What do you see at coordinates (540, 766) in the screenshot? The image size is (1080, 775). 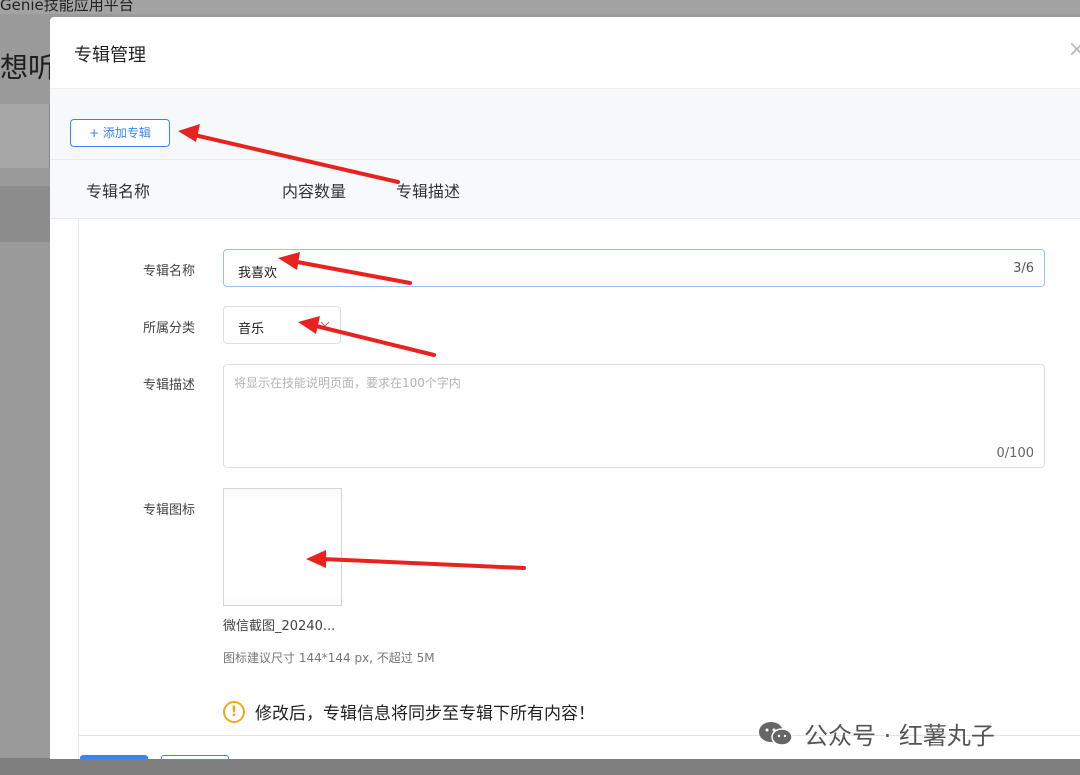 I see `background-footer` at bounding box center [540, 766].